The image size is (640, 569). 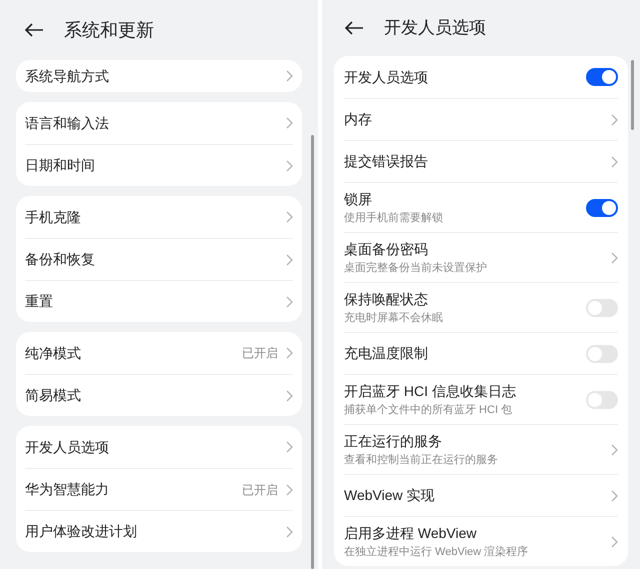 I want to click on settings-row: WebView 实现, so click(x=481, y=495).